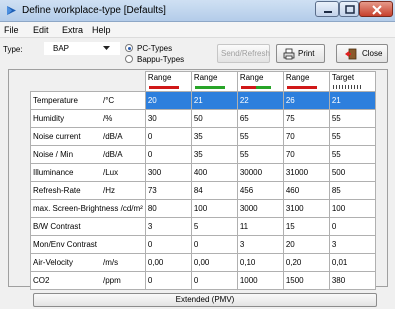 This screenshot has width=395, height=309. I want to click on menu-file: File, so click(11, 30).